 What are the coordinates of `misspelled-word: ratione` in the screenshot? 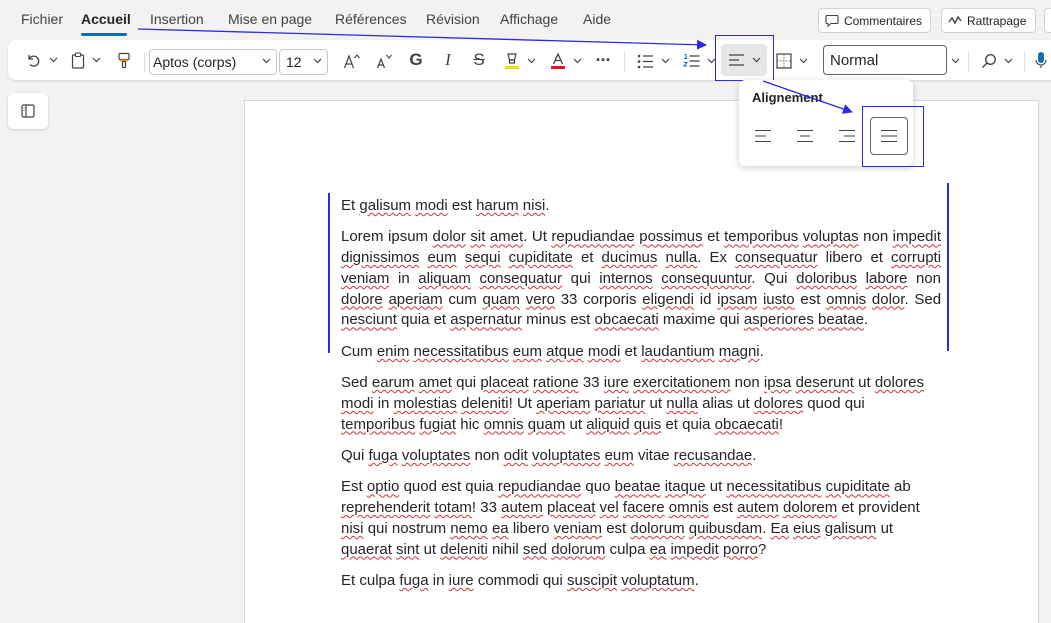 It's located at (556, 382).